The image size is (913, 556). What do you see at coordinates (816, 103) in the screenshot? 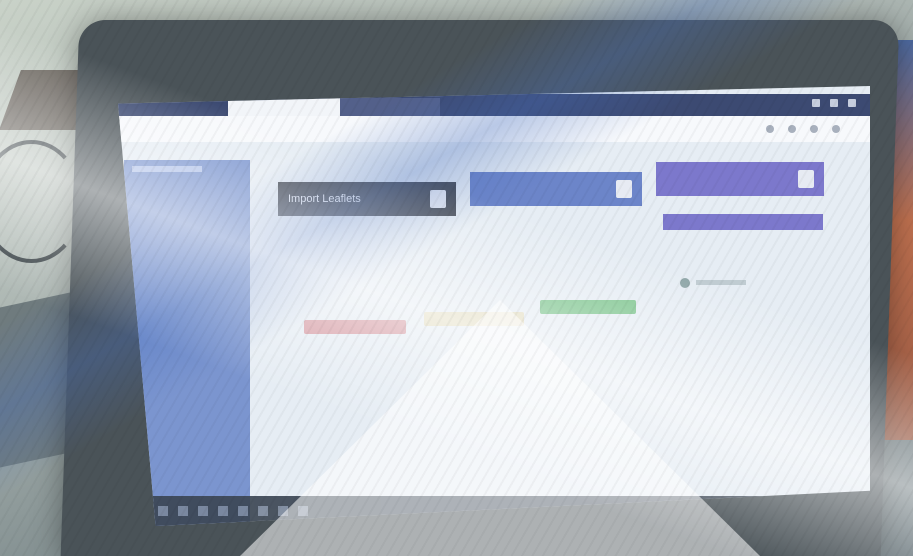
I see `minimize-icon` at bounding box center [816, 103].